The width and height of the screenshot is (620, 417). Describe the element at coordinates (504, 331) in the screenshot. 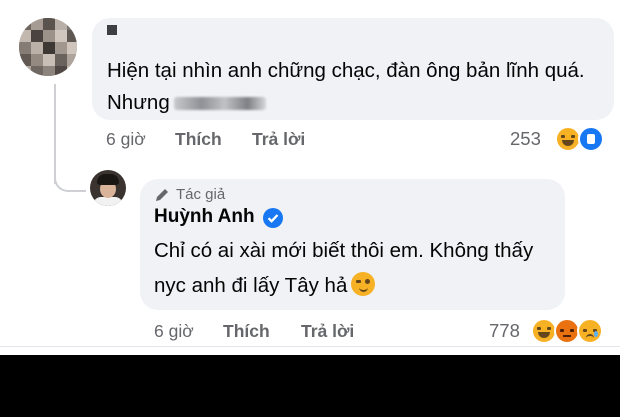

I see `reply-reaction-count: 778` at that location.